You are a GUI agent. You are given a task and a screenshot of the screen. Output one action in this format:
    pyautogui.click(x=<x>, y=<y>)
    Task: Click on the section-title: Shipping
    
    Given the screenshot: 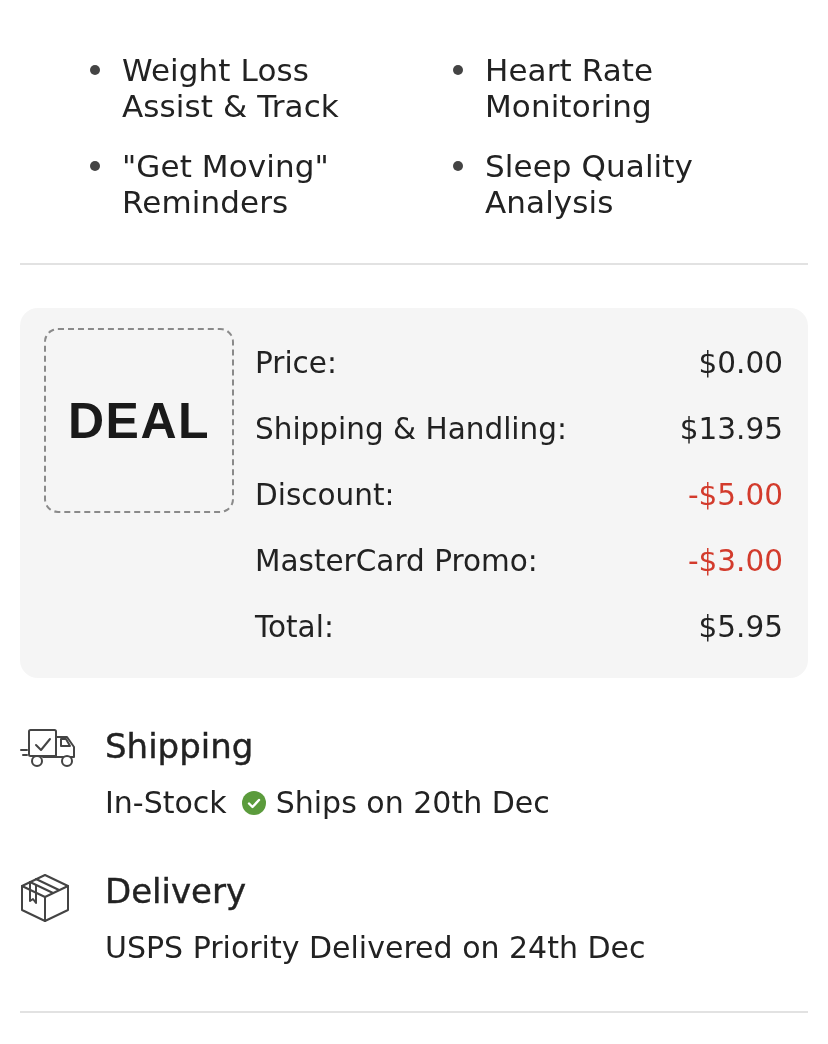 What is the action you would take?
    pyautogui.click(x=180, y=746)
    